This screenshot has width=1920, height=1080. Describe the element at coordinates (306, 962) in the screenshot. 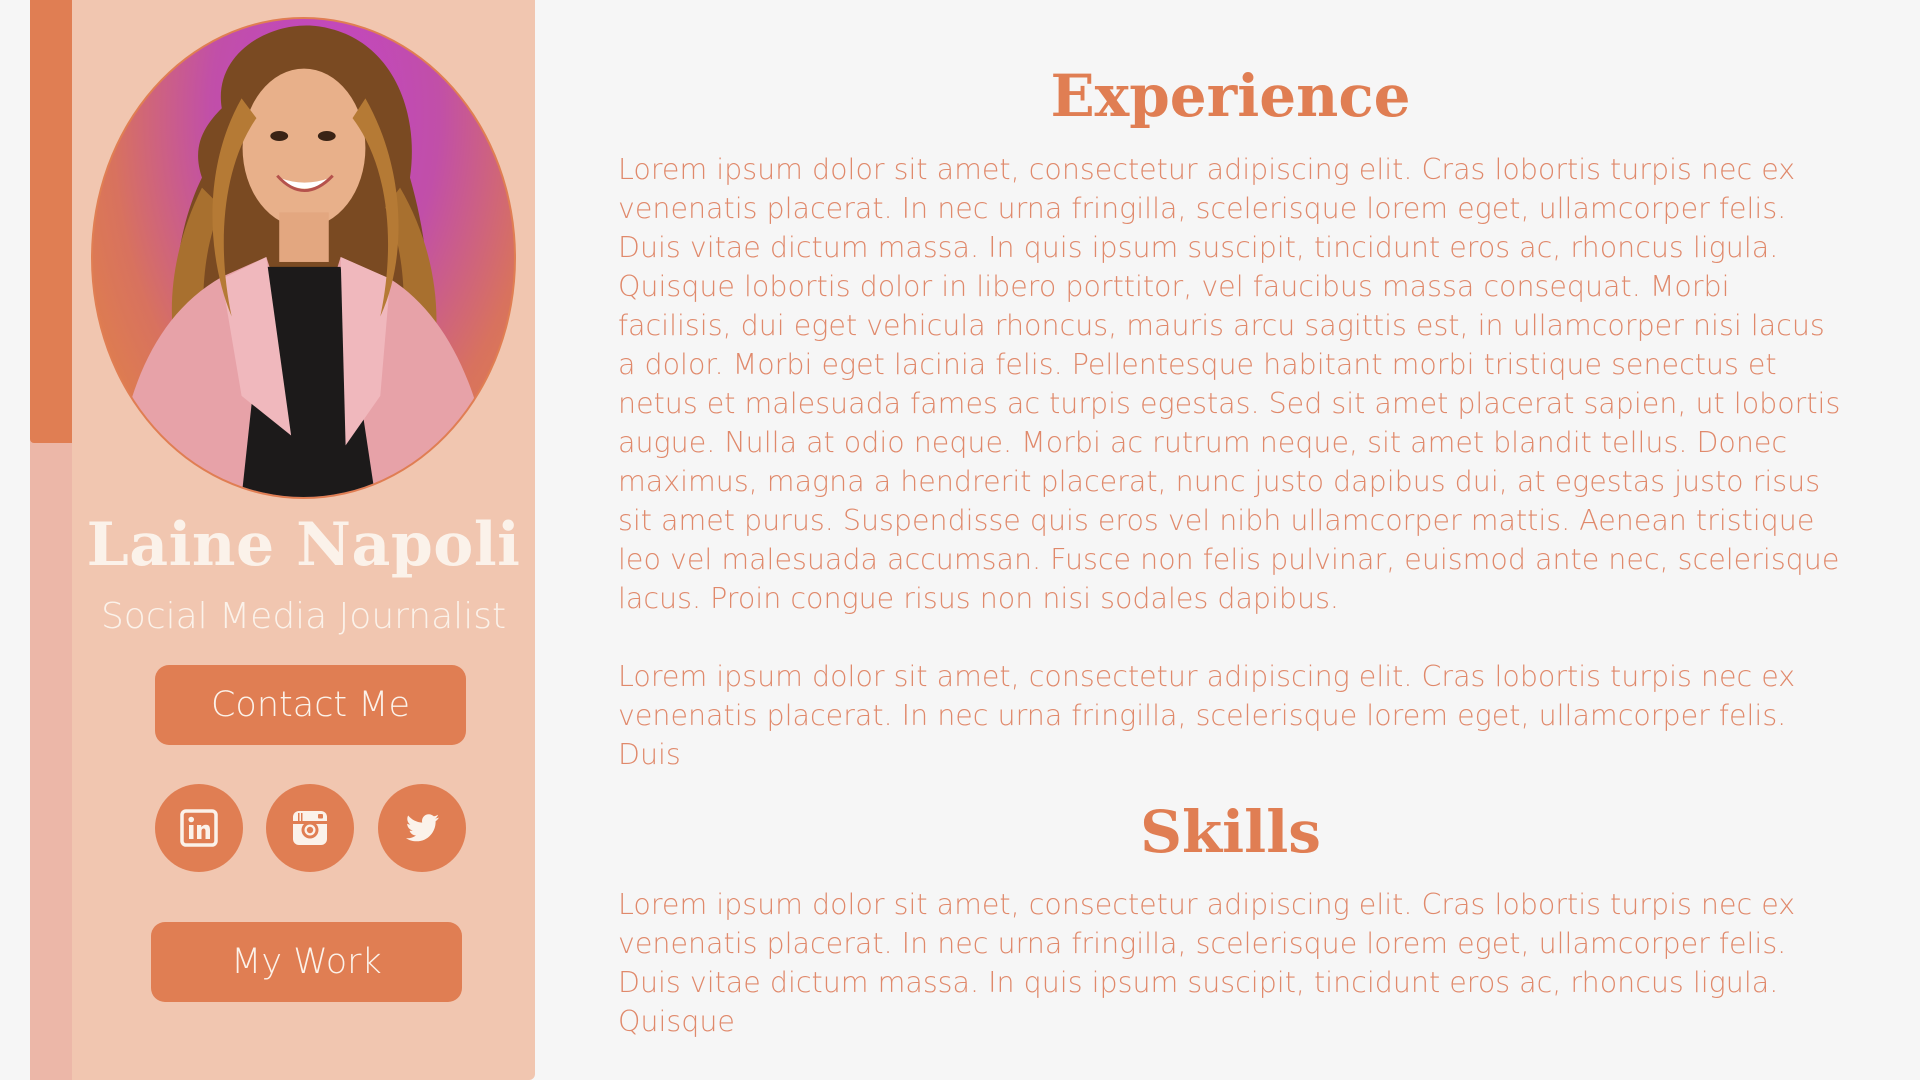

I see `my-work-button: My Work` at that location.